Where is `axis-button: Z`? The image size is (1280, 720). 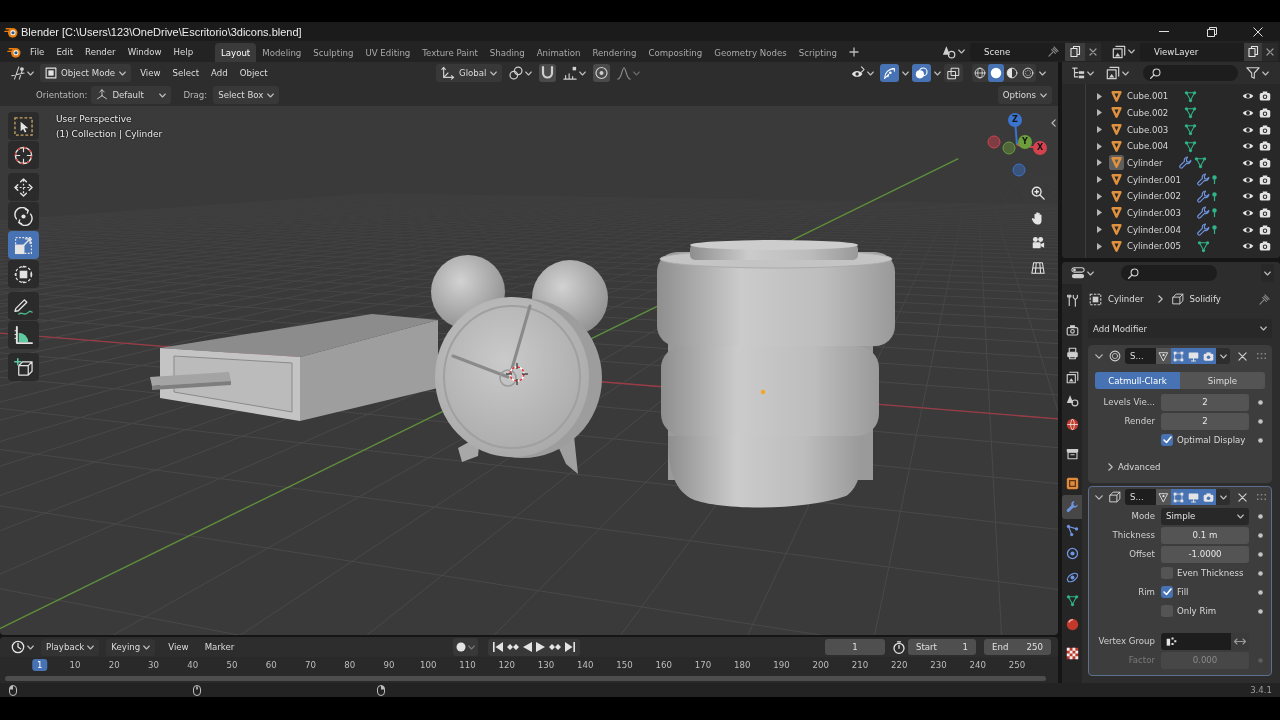 axis-button: Z is located at coordinates (1015, 120).